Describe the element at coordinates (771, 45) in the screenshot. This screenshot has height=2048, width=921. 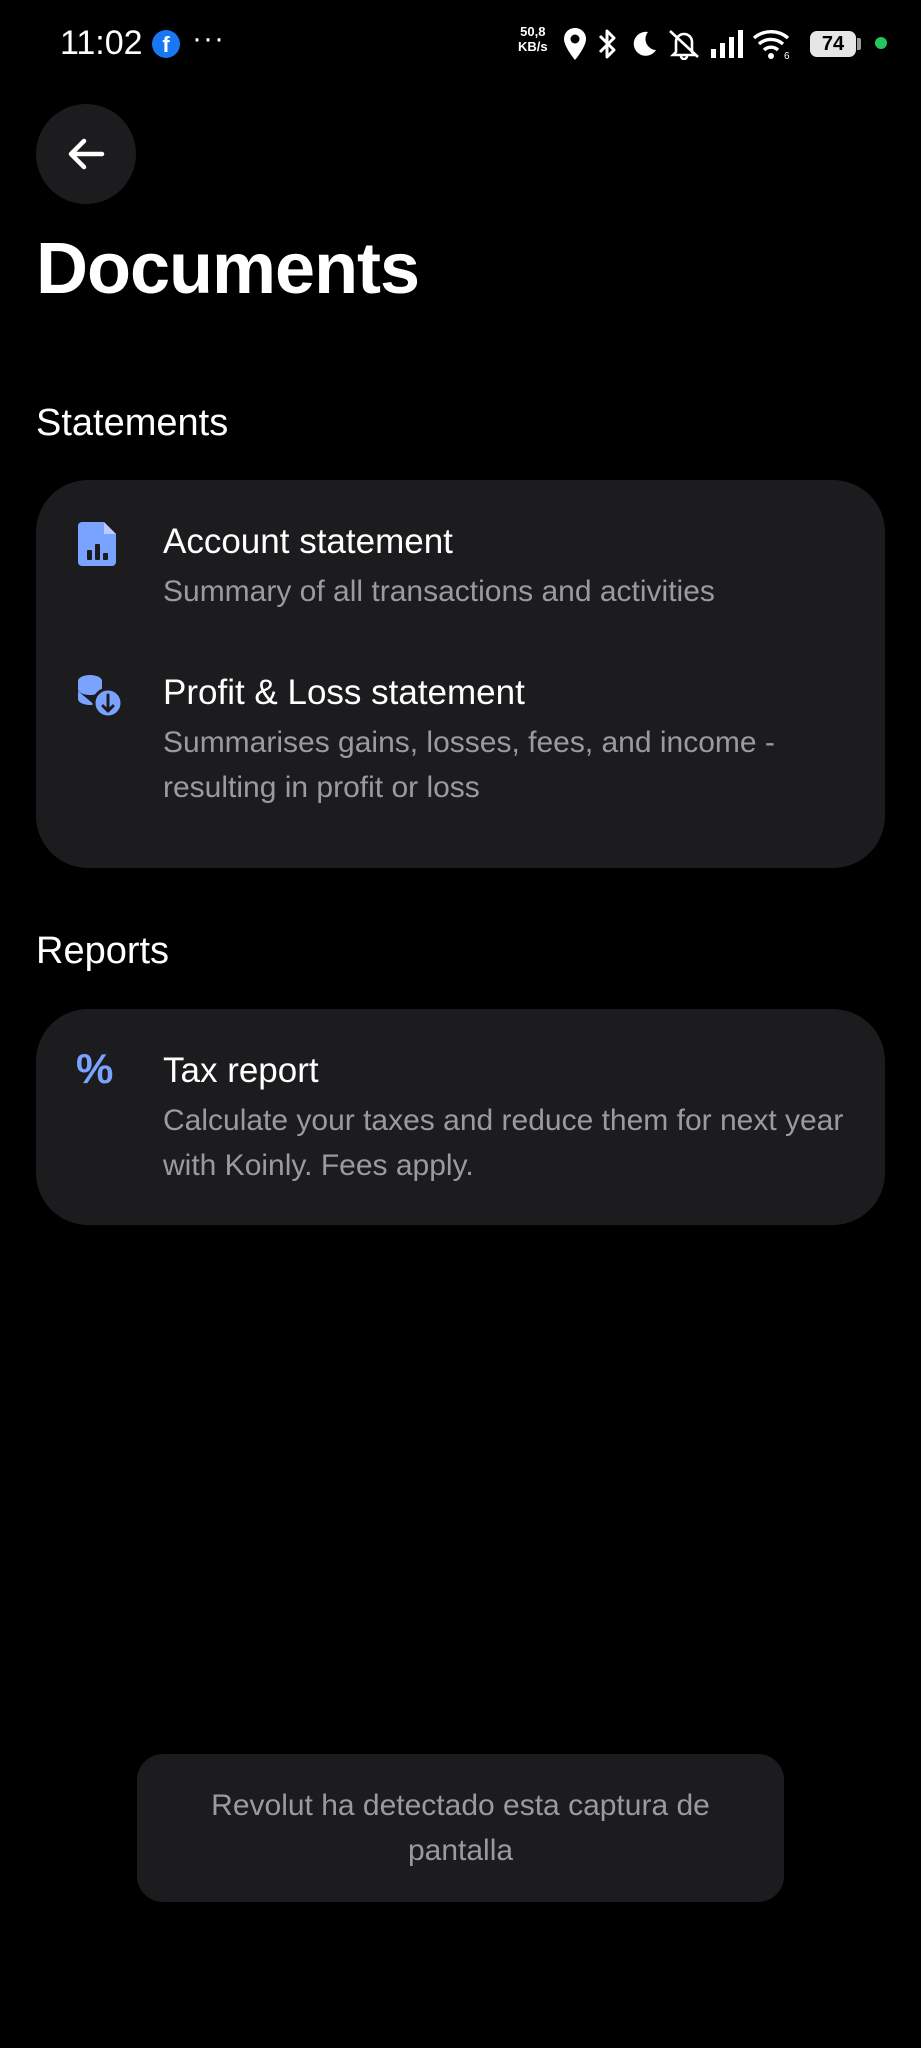
I see `wifi-icon: 6` at that location.